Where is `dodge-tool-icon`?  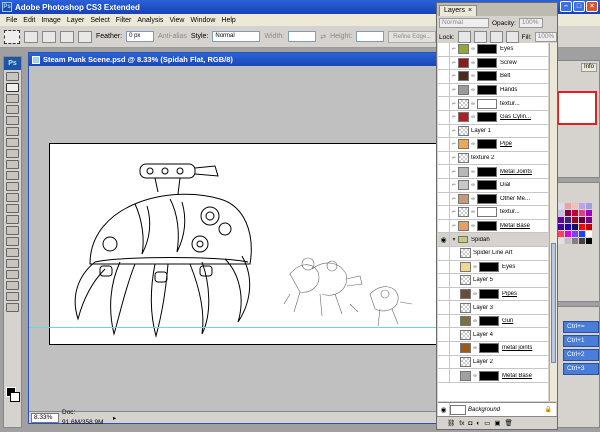 dodge-tool-icon is located at coordinates (12, 219).